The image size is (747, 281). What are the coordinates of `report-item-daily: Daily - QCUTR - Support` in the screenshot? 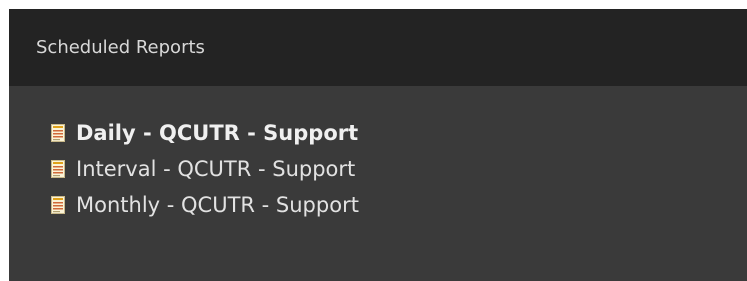 It's located at (205, 133).